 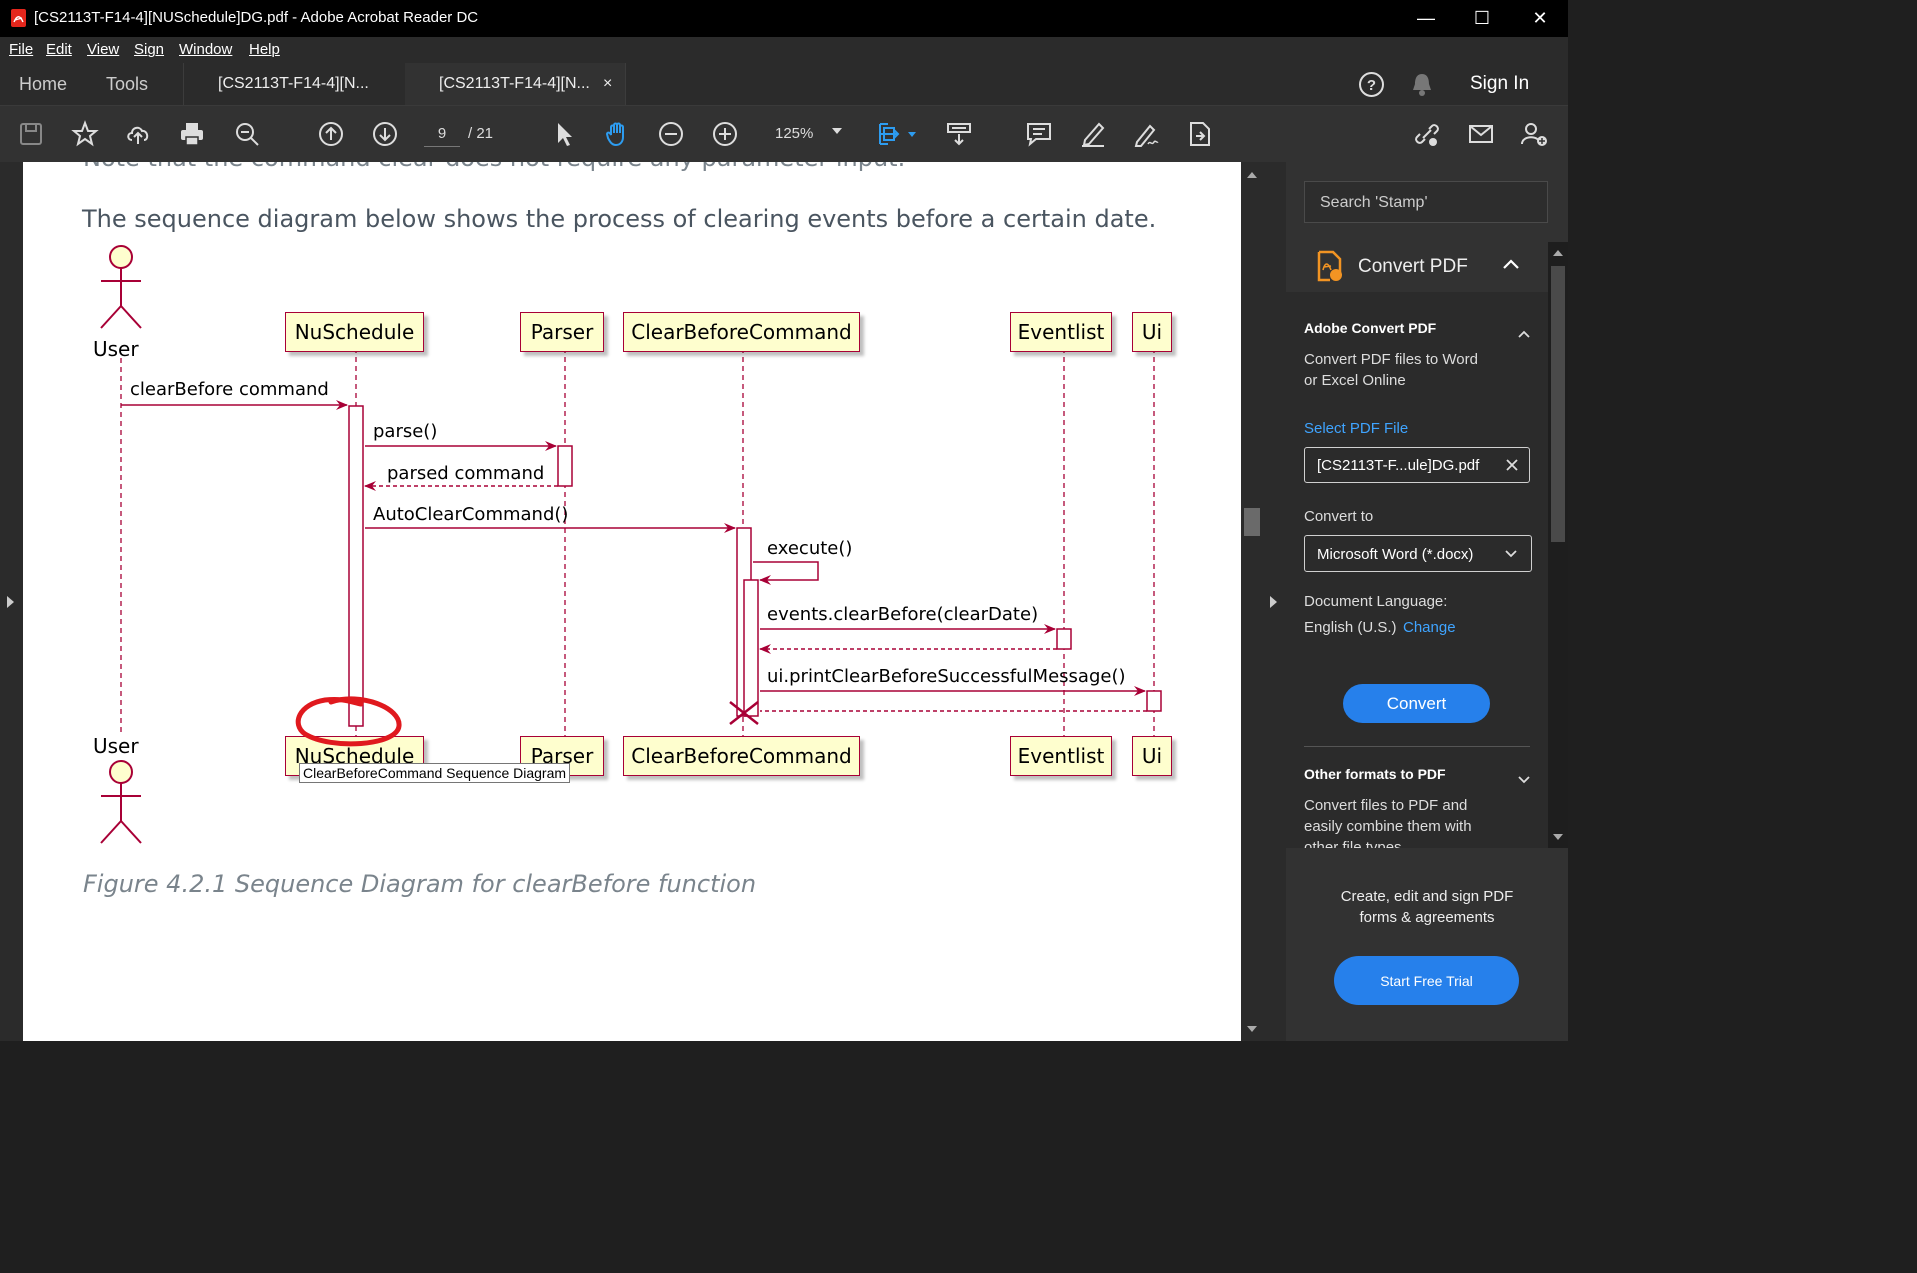 I want to click on actor-top-figure, so click(x=121, y=287).